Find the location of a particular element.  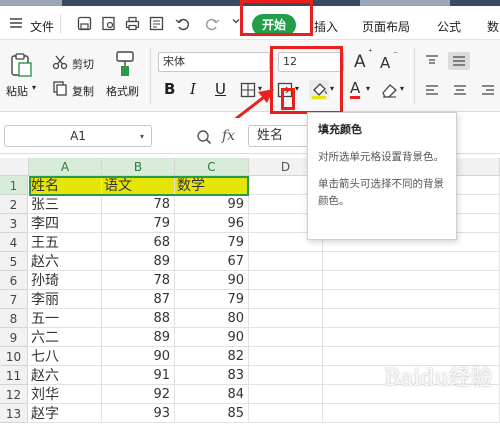

align-top-icon is located at coordinates (432, 61).